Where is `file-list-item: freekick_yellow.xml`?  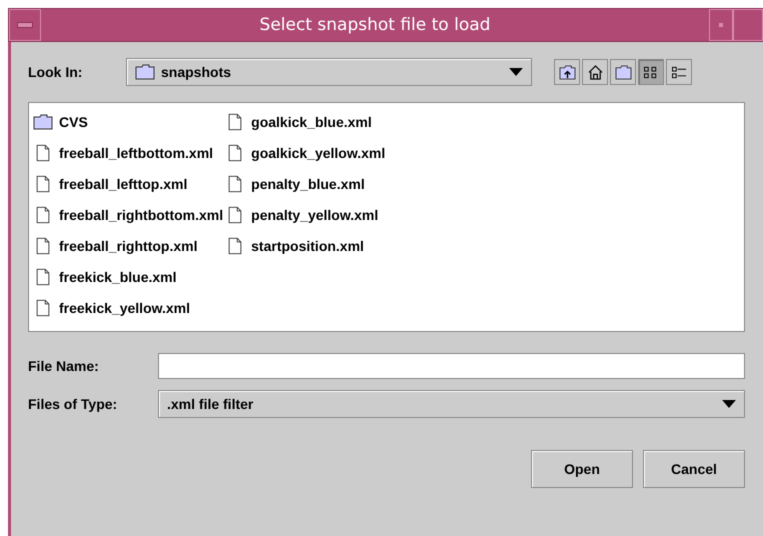 file-list-item: freekick_yellow.xml is located at coordinates (128, 307).